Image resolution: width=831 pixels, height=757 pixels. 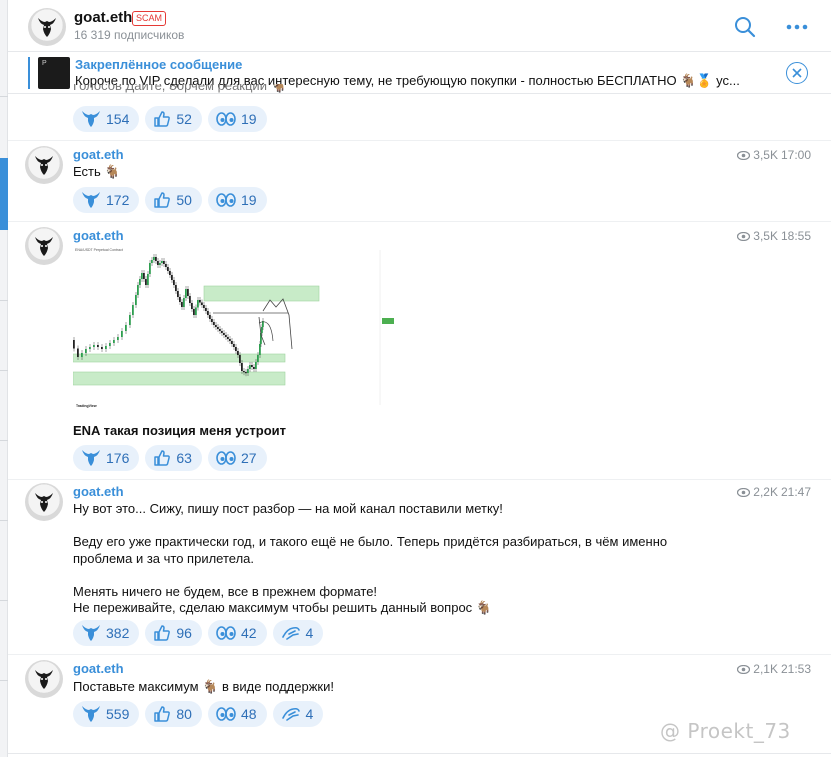 What do you see at coordinates (173, 458) in the screenshot?
I see `reaction-thumbs-up: 63` at bounding box center [173, 458].